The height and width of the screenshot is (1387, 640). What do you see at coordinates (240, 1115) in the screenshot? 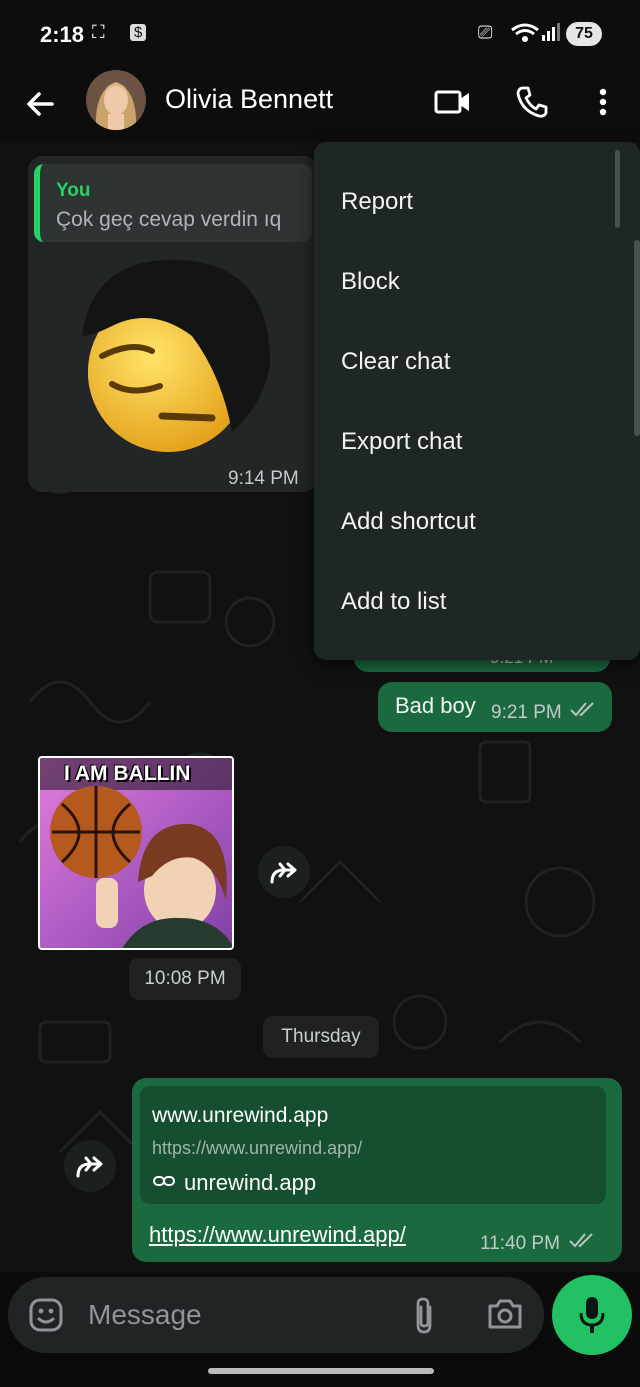
I see `link-preview-title: www.unrewind.app` at bounding box center [240, 1115].